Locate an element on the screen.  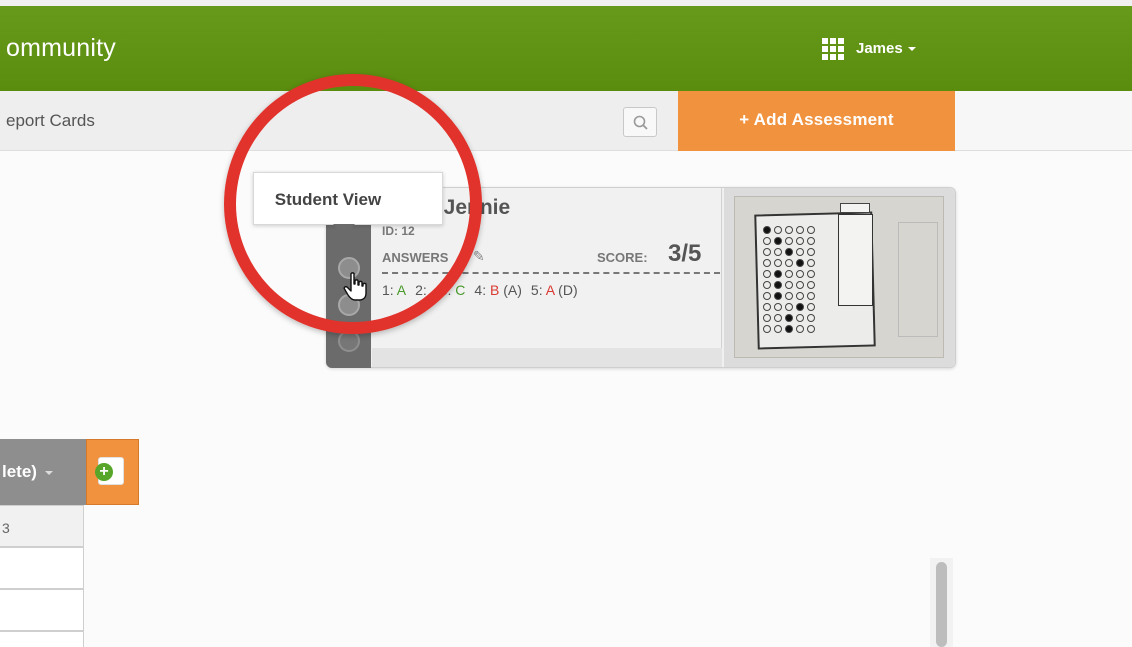
hand-cursor-icon is located at coordinates (355, 286).